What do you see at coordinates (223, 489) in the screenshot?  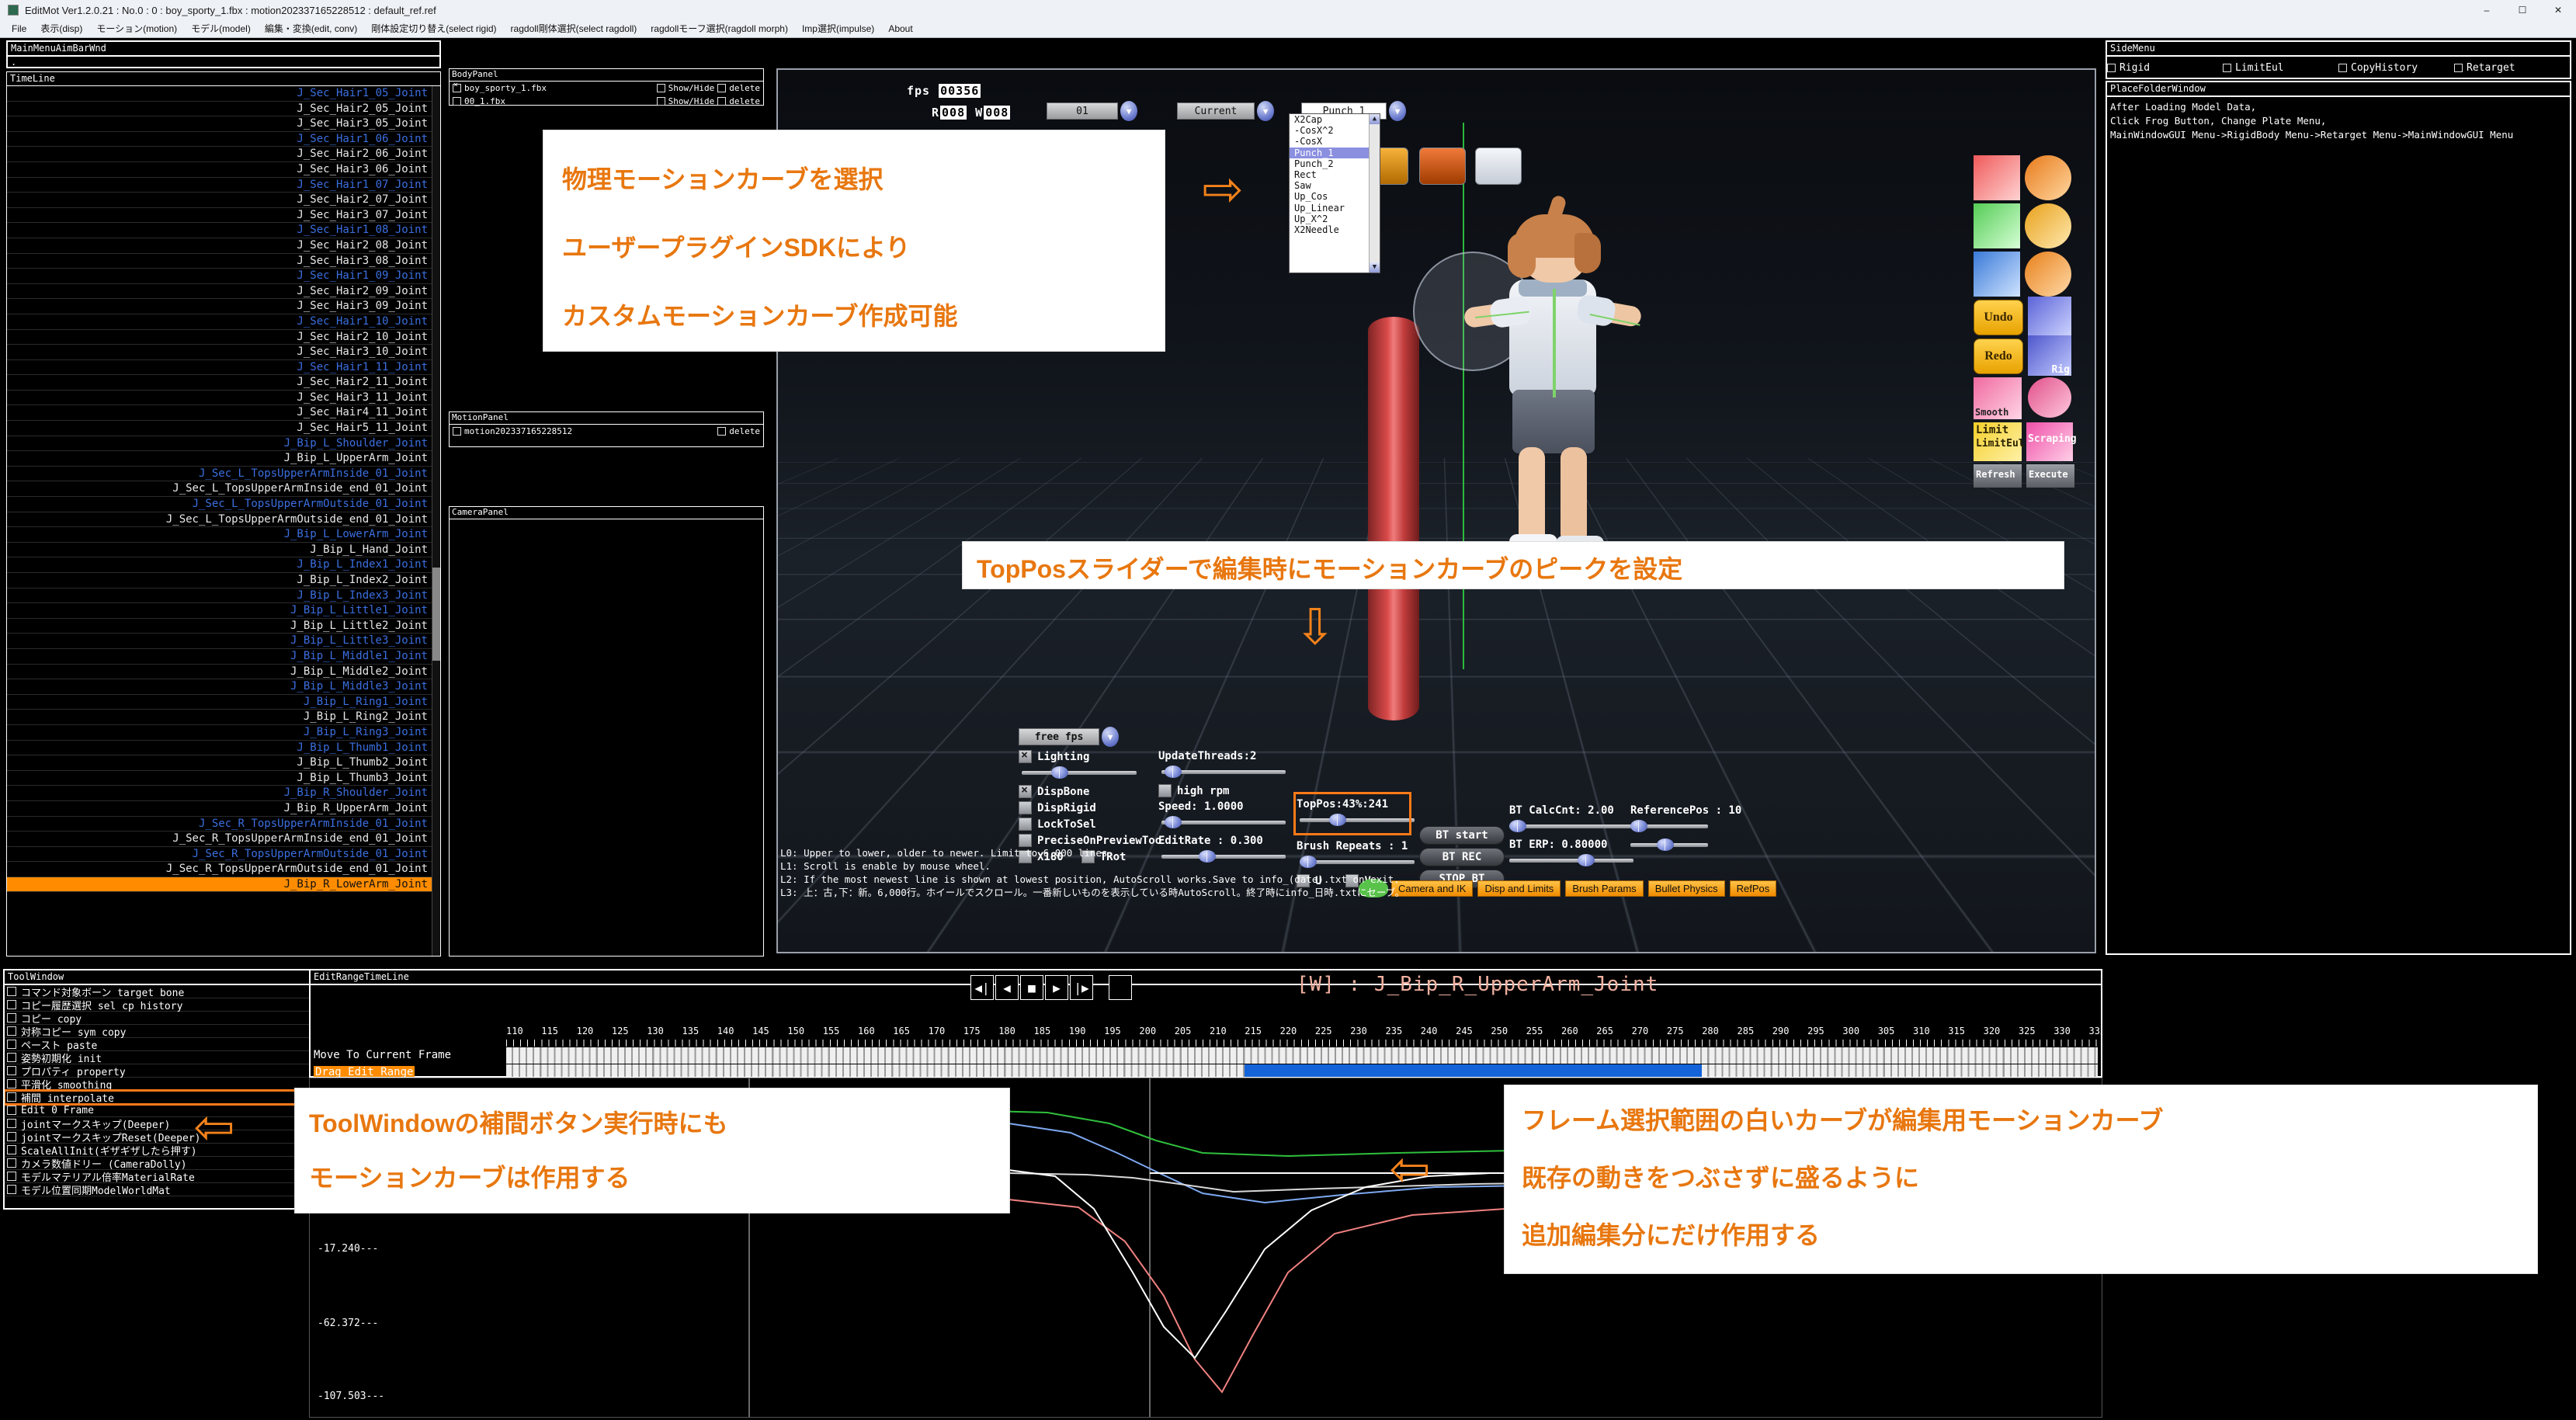 I see `bone-row: J_Sec_L_TopsUpperArmInside_end_01_Joint` at bounding box center [223, 489].